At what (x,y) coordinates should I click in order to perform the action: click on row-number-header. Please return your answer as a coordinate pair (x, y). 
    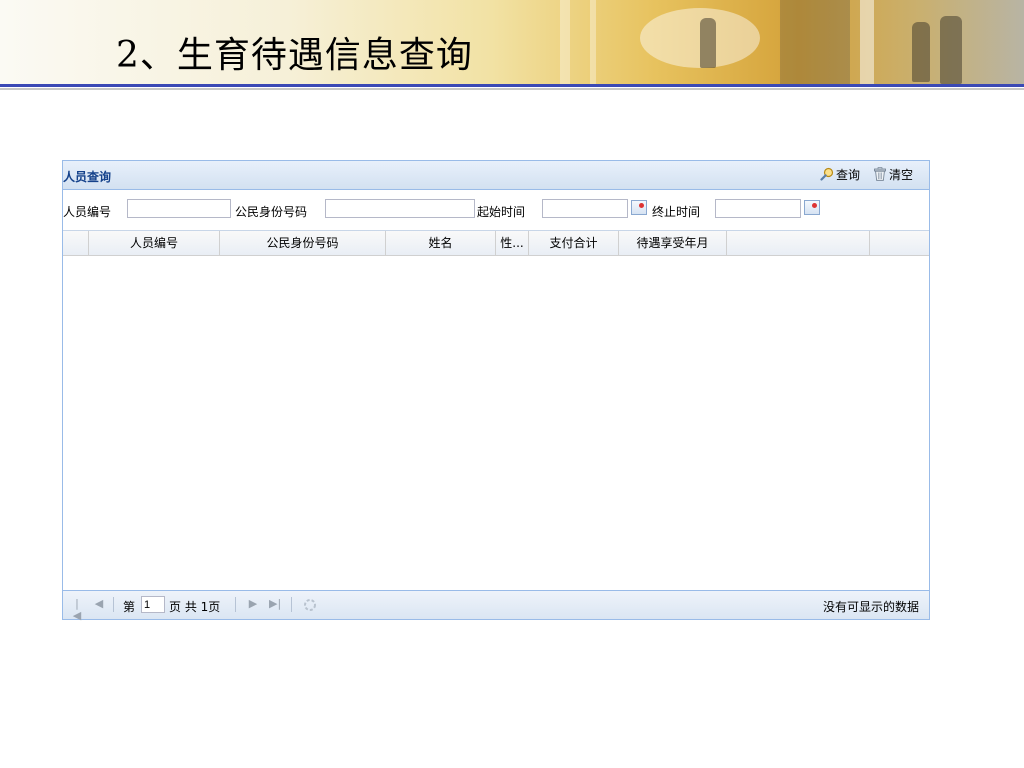
    Looking at the image, I should click on (76, 243).